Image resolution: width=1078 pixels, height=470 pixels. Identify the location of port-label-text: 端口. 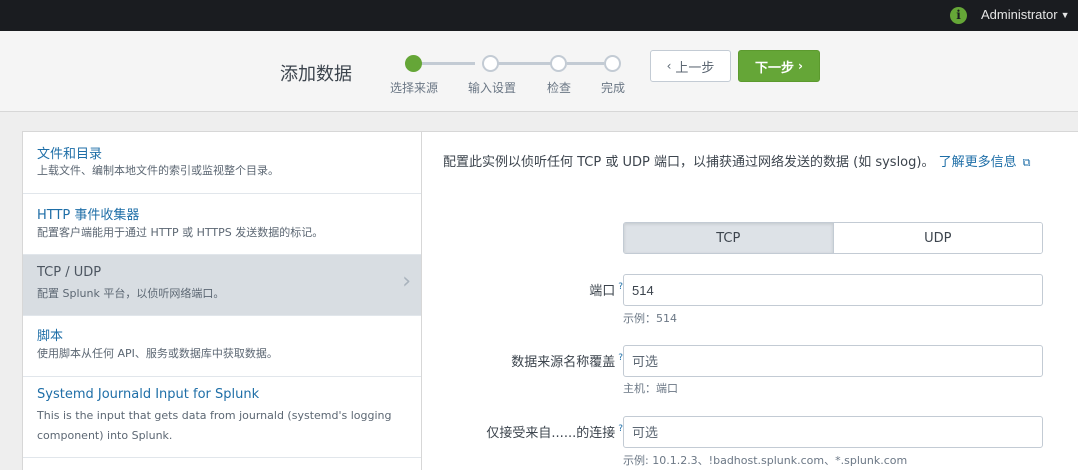
(602, 291).